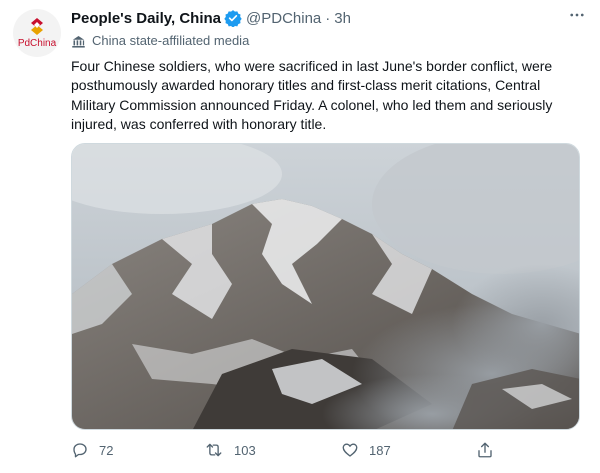 Image resolution: width=600 pixels, height=473 pixels. I want to click on share-button, so click(490, 450).